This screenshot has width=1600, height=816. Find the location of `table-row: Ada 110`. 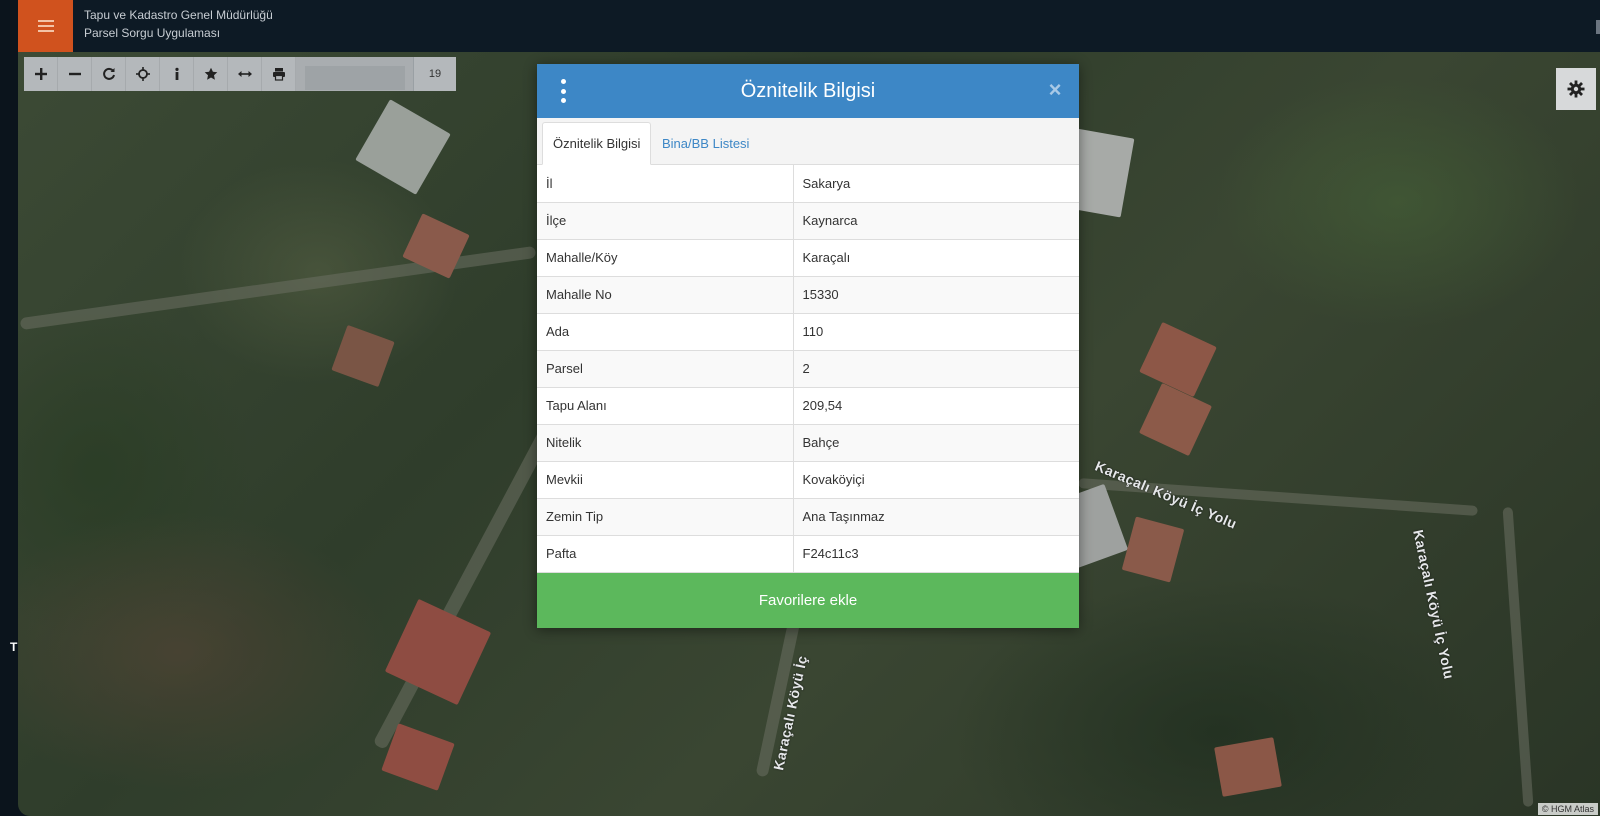

table-row: Ada 110 is located at coordinates (808, 332).